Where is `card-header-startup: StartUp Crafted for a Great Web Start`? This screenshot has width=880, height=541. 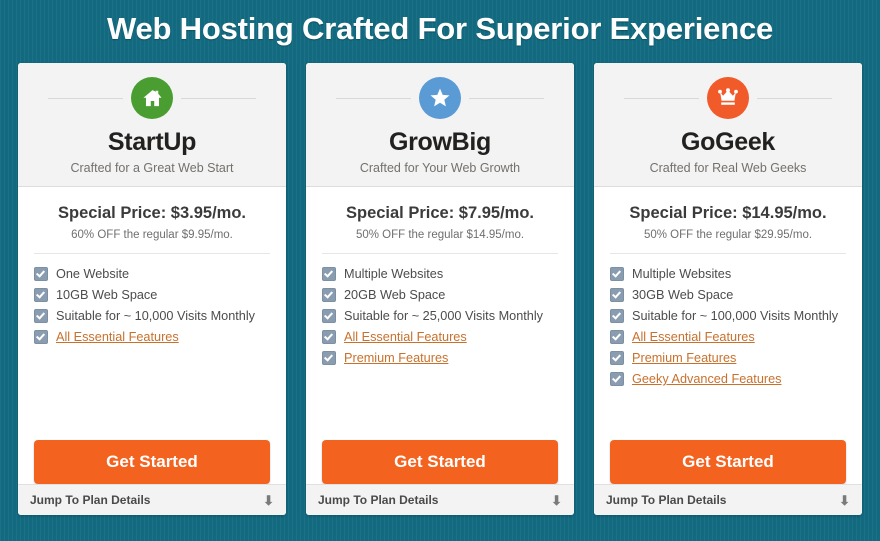 card-header-startup: StartUp Crafted for a Great Web Start is located at coordinates (152, 125).